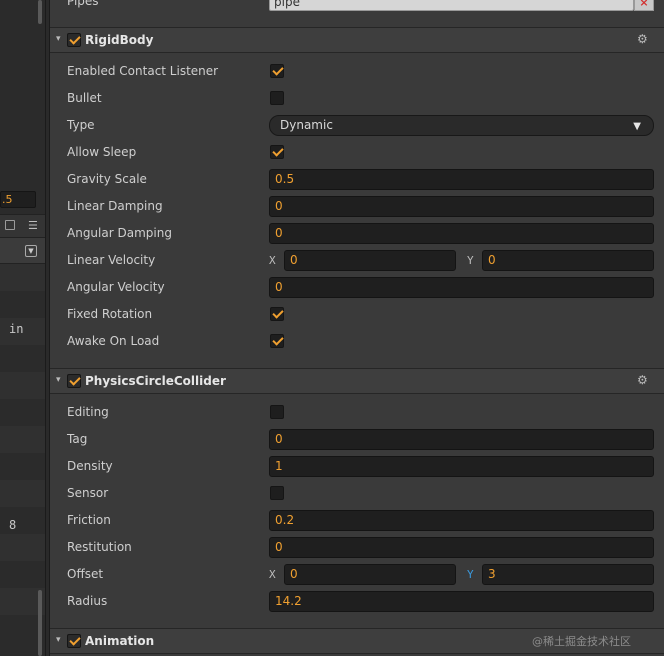 The height and width of the screenshot is (656, 664). Describe the element at coordinates (84, 98) in the screenshot. I see `prop-label: Bullet` at that location.